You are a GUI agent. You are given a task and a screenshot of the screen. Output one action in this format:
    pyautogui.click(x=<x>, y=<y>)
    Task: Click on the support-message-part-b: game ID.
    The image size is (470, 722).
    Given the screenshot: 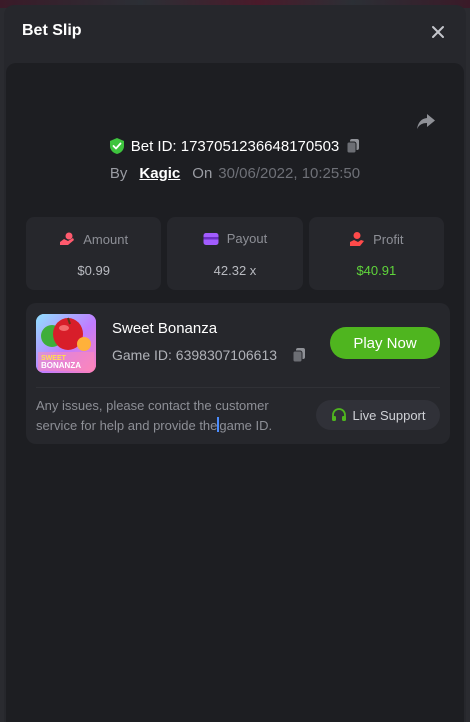 What is the action you would take?
    pyautogui.click(x=246, y=425)
    